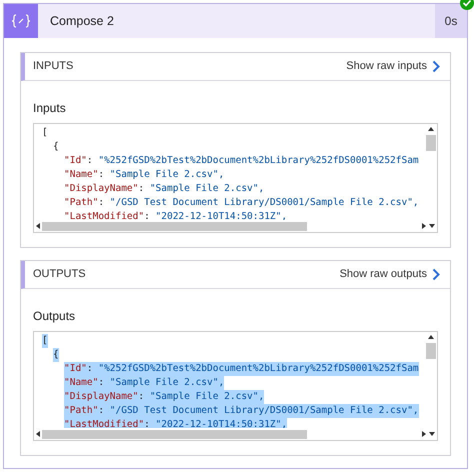 Image resolution: width=474 pixels, height=472 pixels. What do you see at coordinates (21, 21) in the screenshot?
I see `braces-icon` at bounding box center [21, 21].